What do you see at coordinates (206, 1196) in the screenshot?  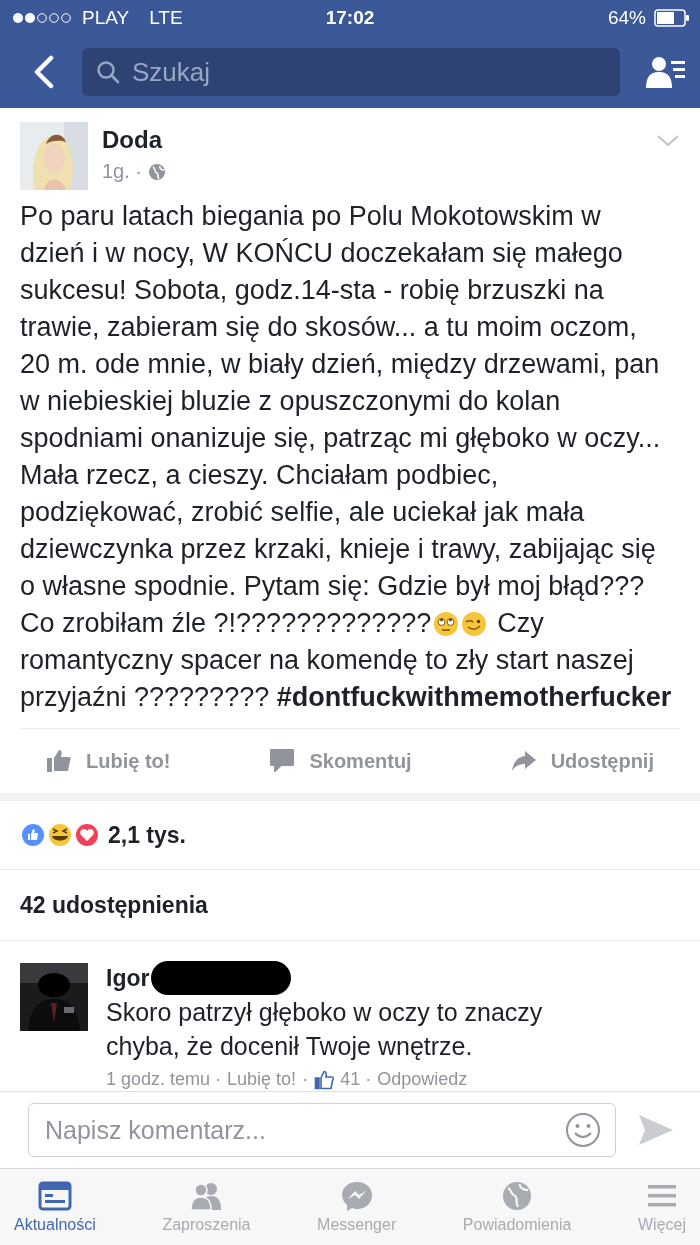 I see `friends-icon` at bounding box center [206, 1196].